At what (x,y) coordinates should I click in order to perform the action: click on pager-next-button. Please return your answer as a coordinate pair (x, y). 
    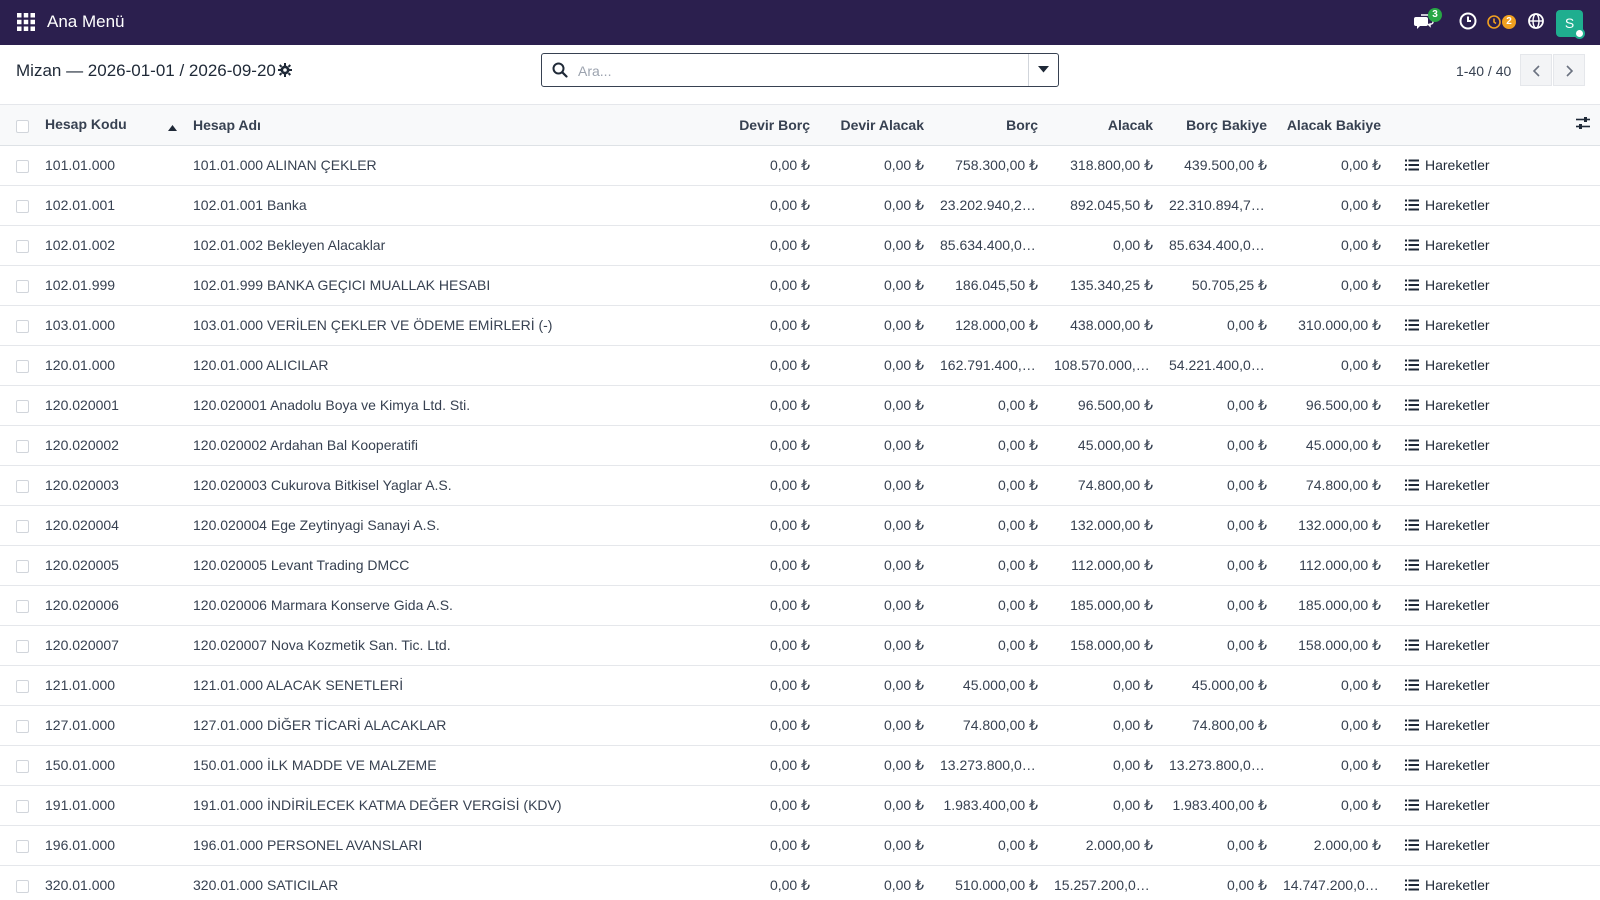
    Looking at the image, I should click on (1569, 70).